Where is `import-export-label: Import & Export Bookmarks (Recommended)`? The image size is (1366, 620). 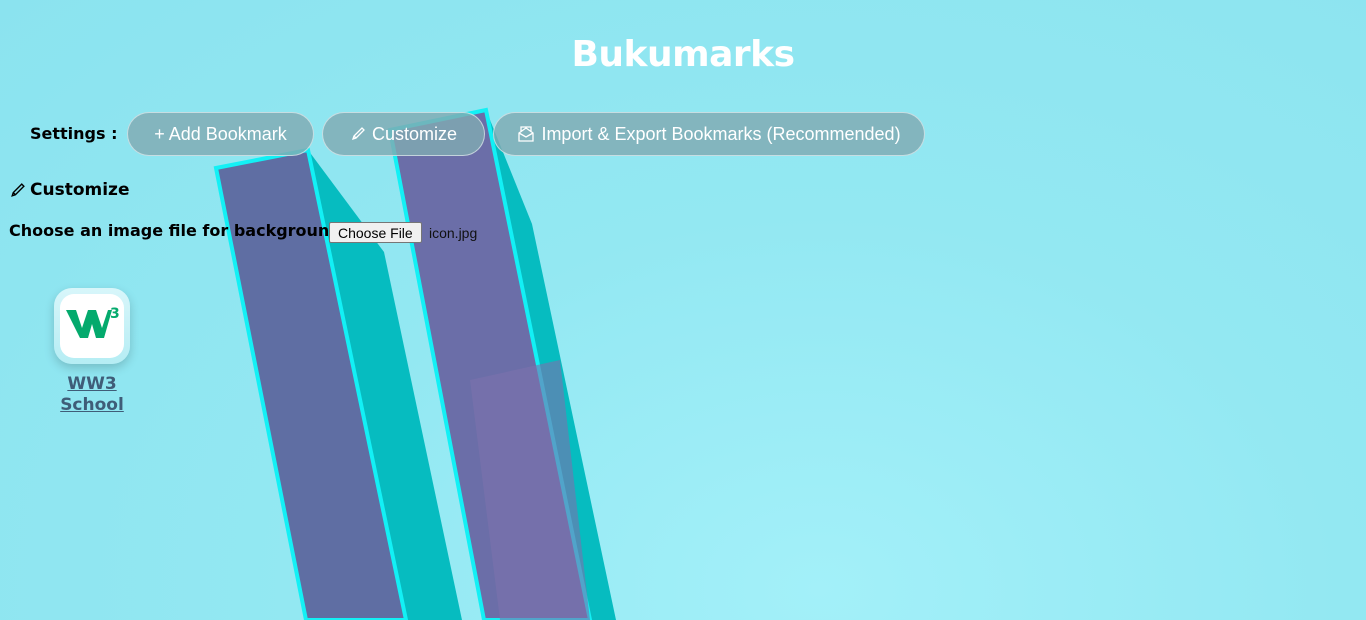 import-export-label: Import & Export Bookmarks (Recommended) is located at coordinates (721, 133).